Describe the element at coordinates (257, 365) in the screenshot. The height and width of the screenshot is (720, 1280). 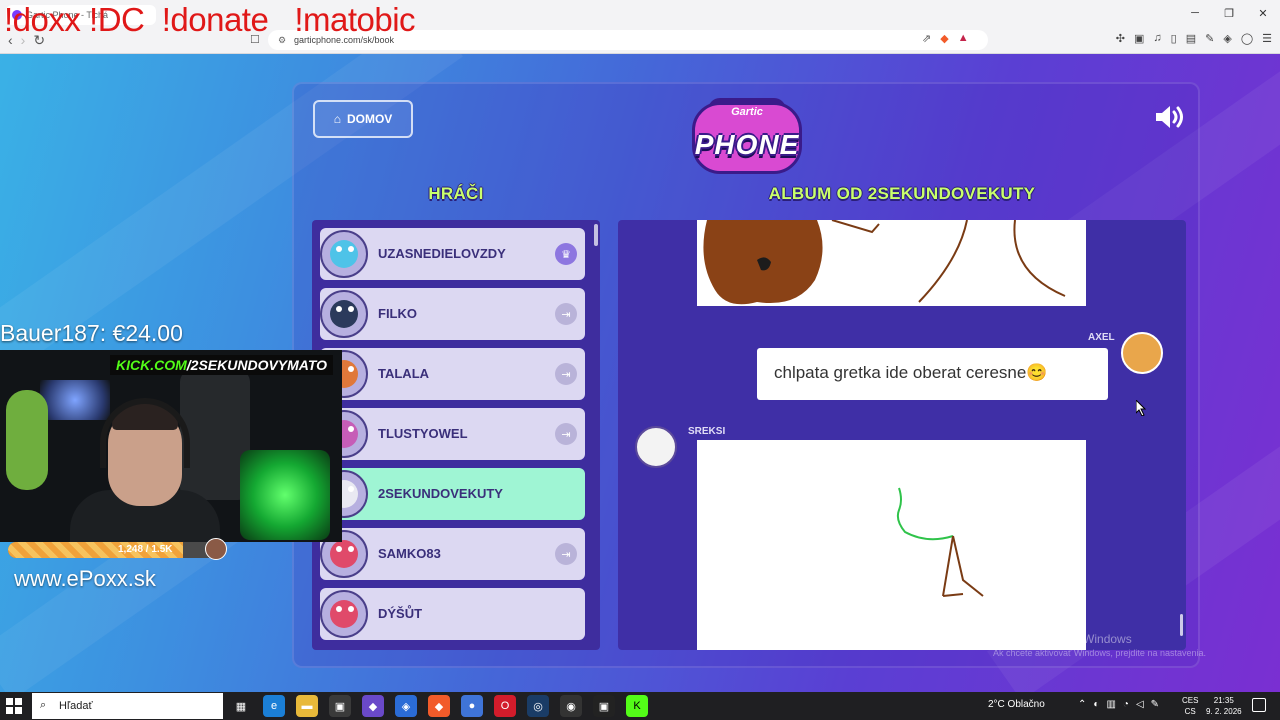
I see `kick-channel: /2SEKUNDOVYMATO` at that location.